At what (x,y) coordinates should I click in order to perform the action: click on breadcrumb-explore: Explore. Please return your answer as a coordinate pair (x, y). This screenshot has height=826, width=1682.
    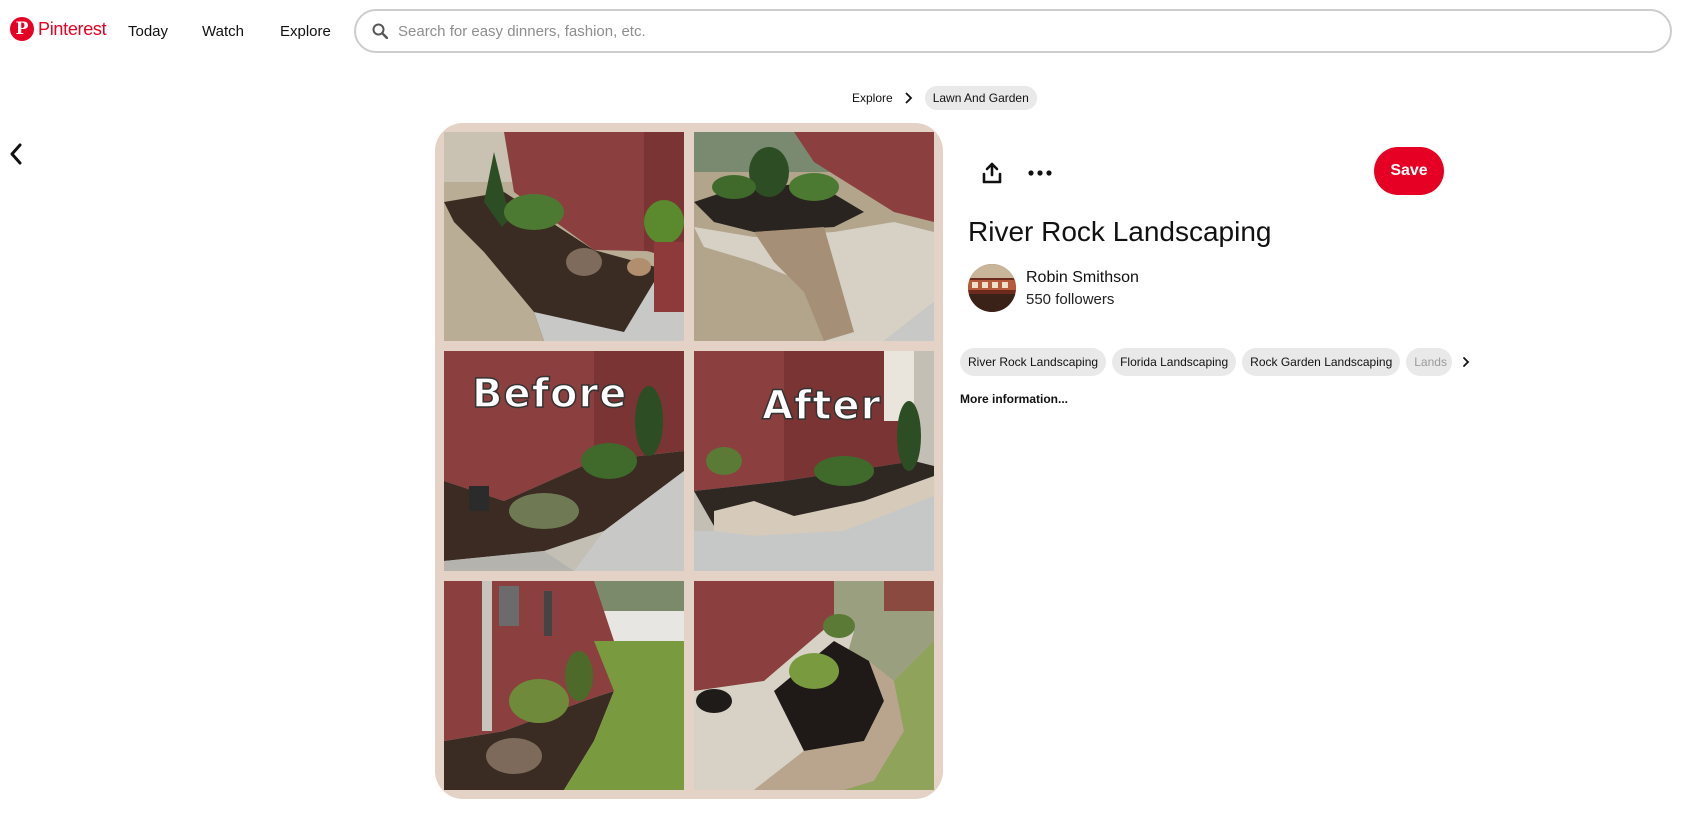
    Looking at the image, I should click on (872, 98).